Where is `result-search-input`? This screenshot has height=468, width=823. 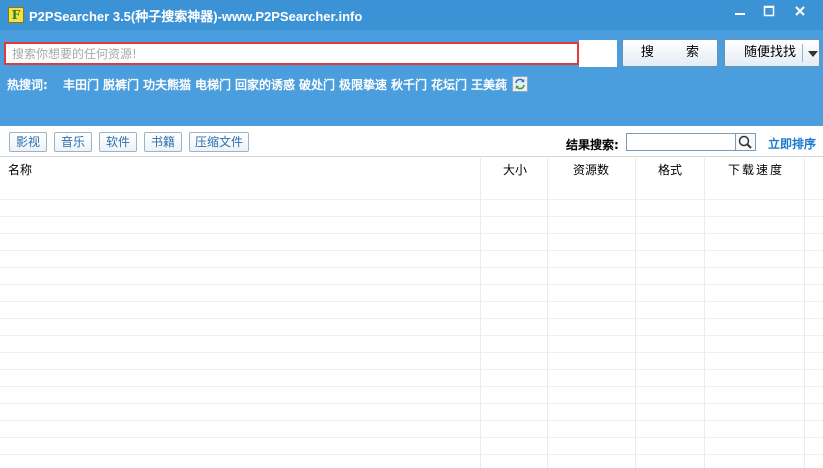
result-search-input is located at coordinates (681, 142).